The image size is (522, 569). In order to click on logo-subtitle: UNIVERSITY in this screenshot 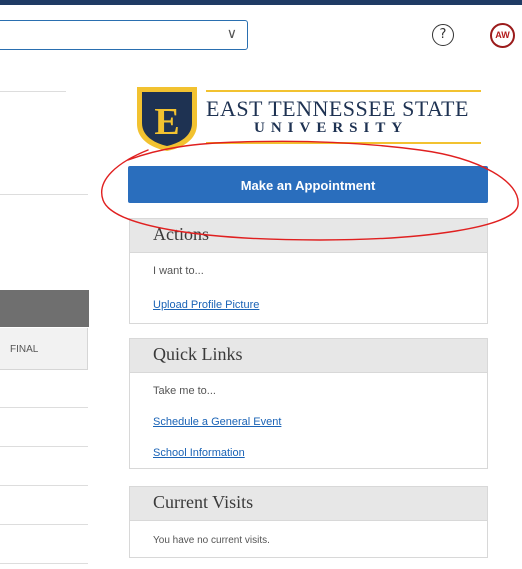, I will do `click(331, 128)`.